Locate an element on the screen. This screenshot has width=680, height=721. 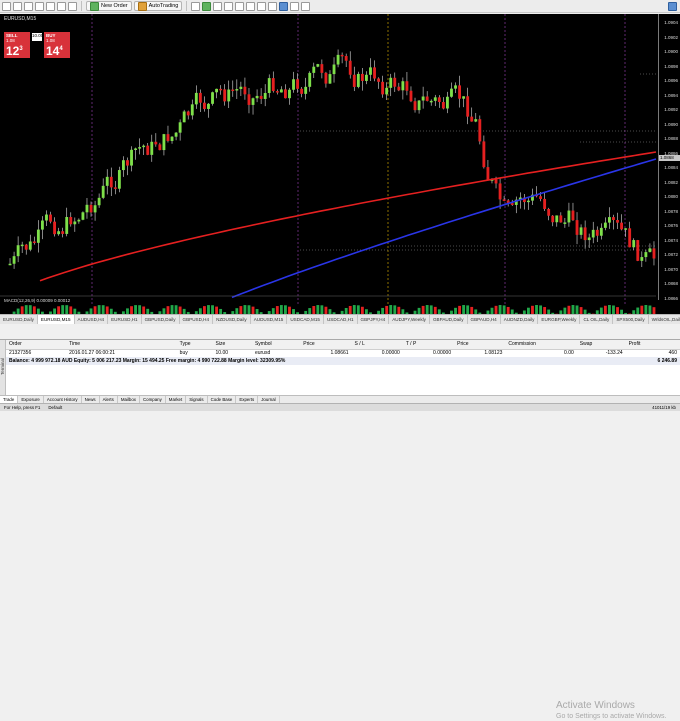
chart-tab: USDCAD,H1 is located at coordinates (341, 319).